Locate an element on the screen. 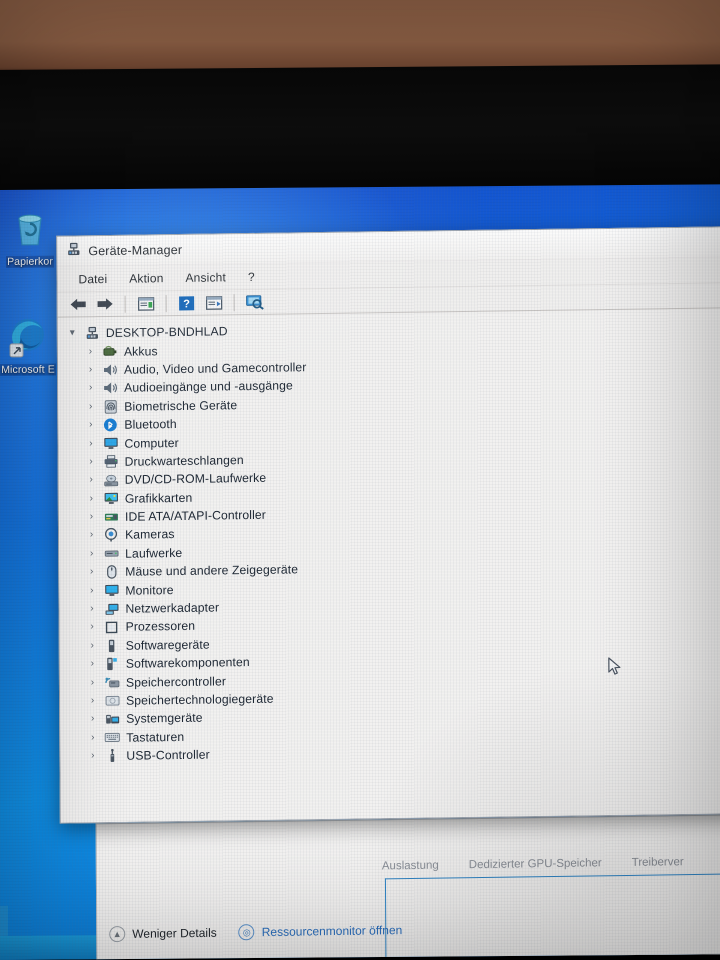  storage-tech-icon is located at coordinates (112, 700).